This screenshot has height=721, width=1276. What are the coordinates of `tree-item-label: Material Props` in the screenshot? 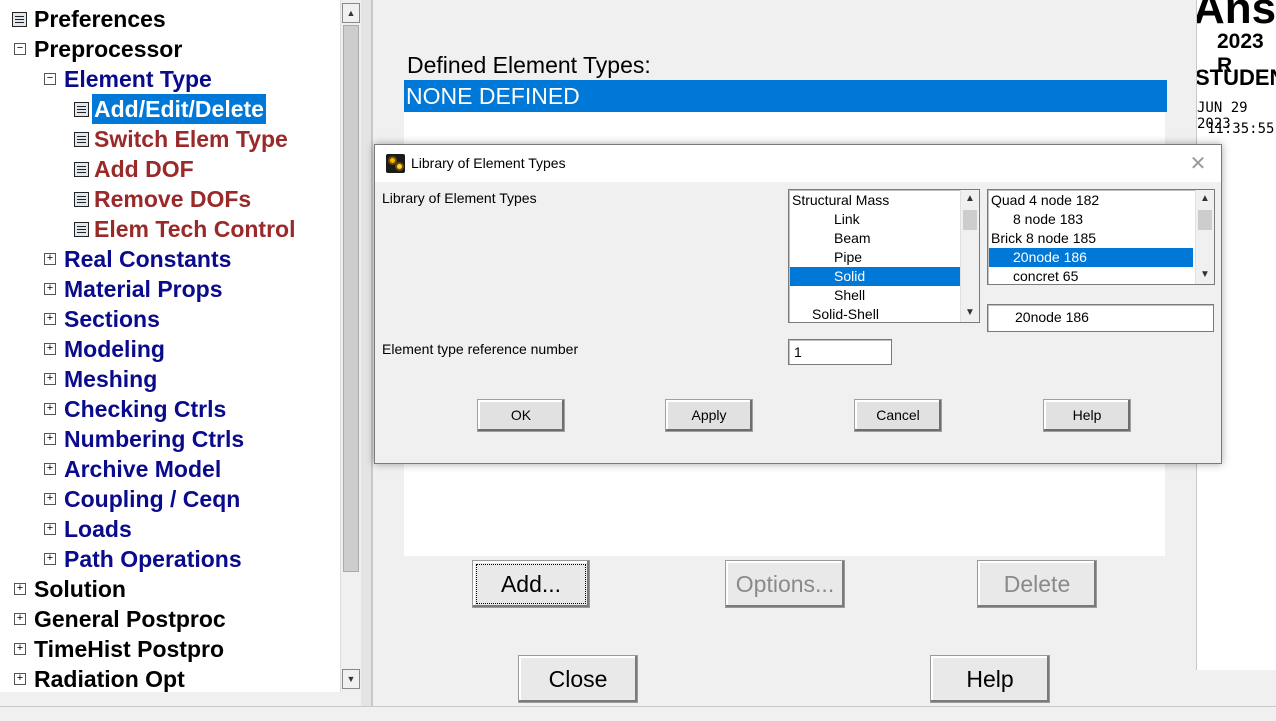 It's located at (143, 289).